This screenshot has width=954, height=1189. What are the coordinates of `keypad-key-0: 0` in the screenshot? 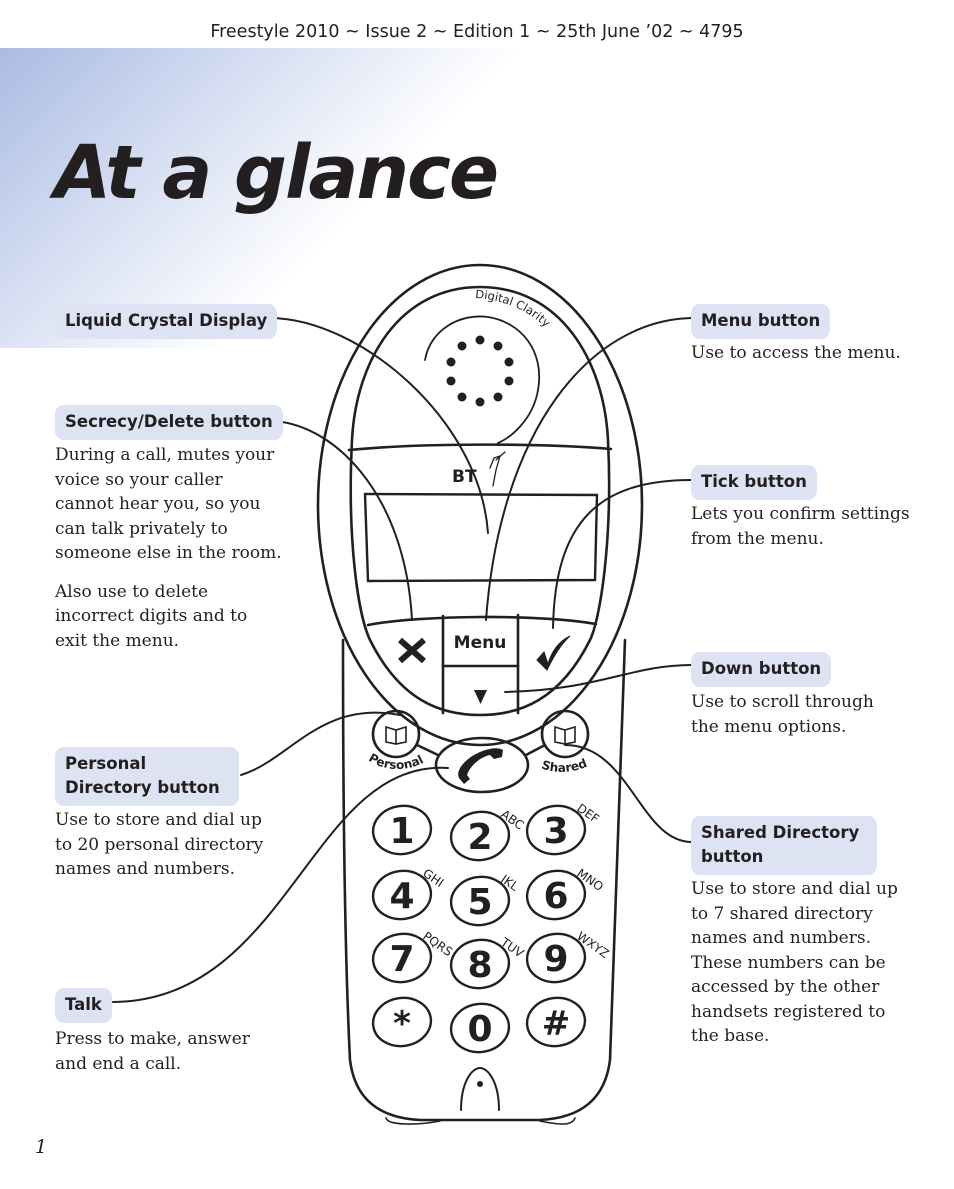 It's located at (480, 1028).